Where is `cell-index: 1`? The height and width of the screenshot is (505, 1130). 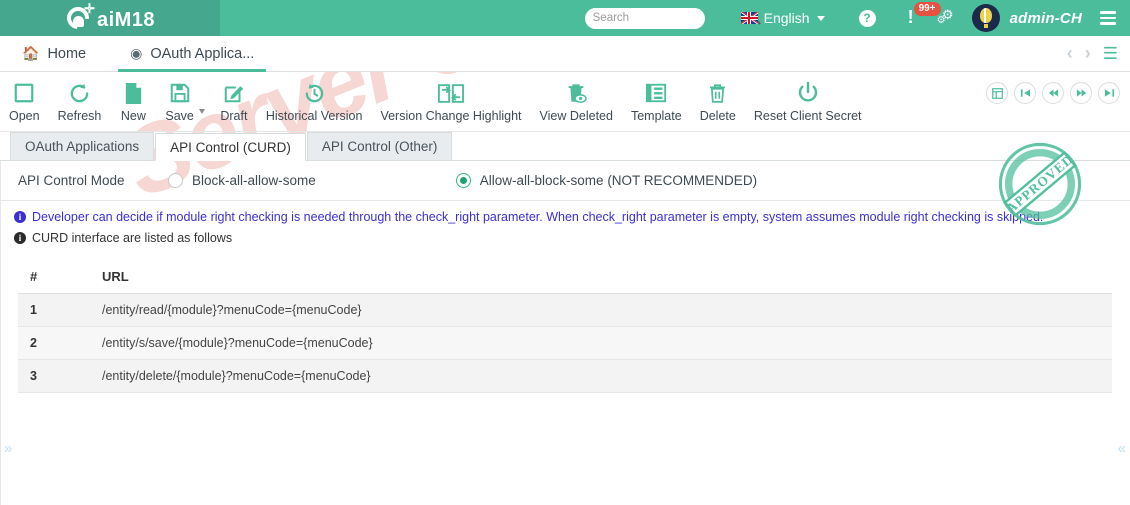
cell-index: 1 is located at coordinates (54, 310).